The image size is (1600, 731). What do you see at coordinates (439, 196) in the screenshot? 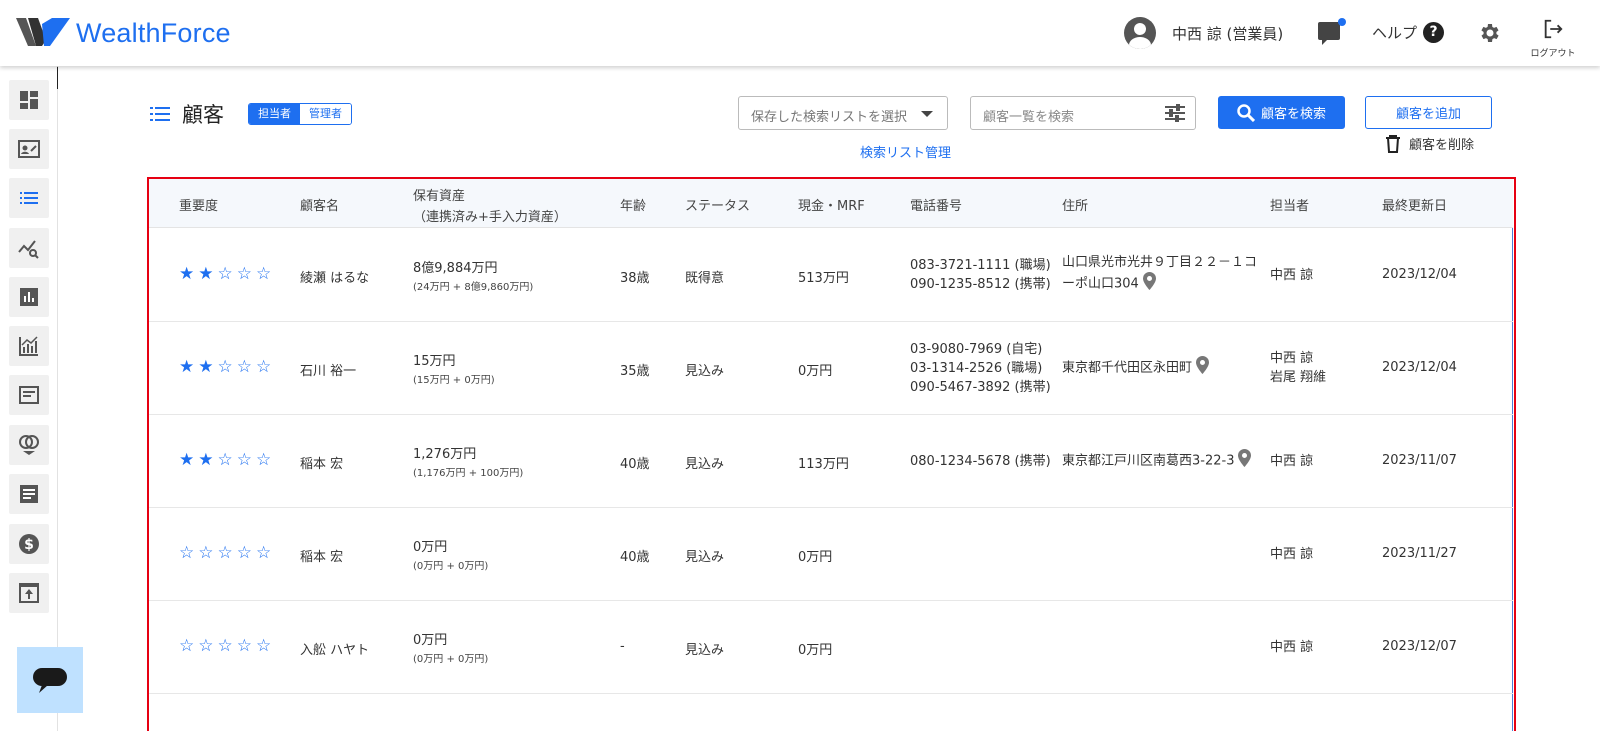
I see `header-assets-line1: 保有資産` at bounding box center [439, 196].